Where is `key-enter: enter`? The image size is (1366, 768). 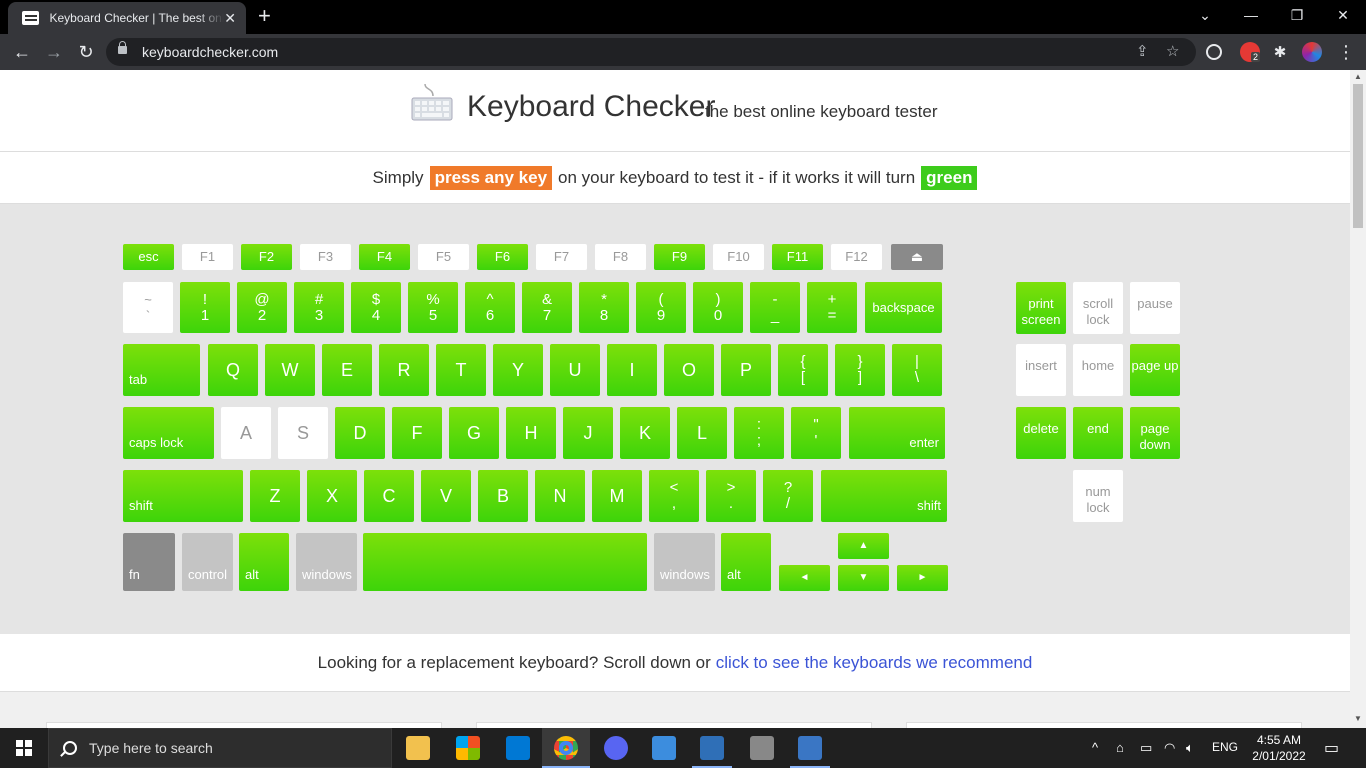
key-enter: enter is located at coordinates (897, 433).